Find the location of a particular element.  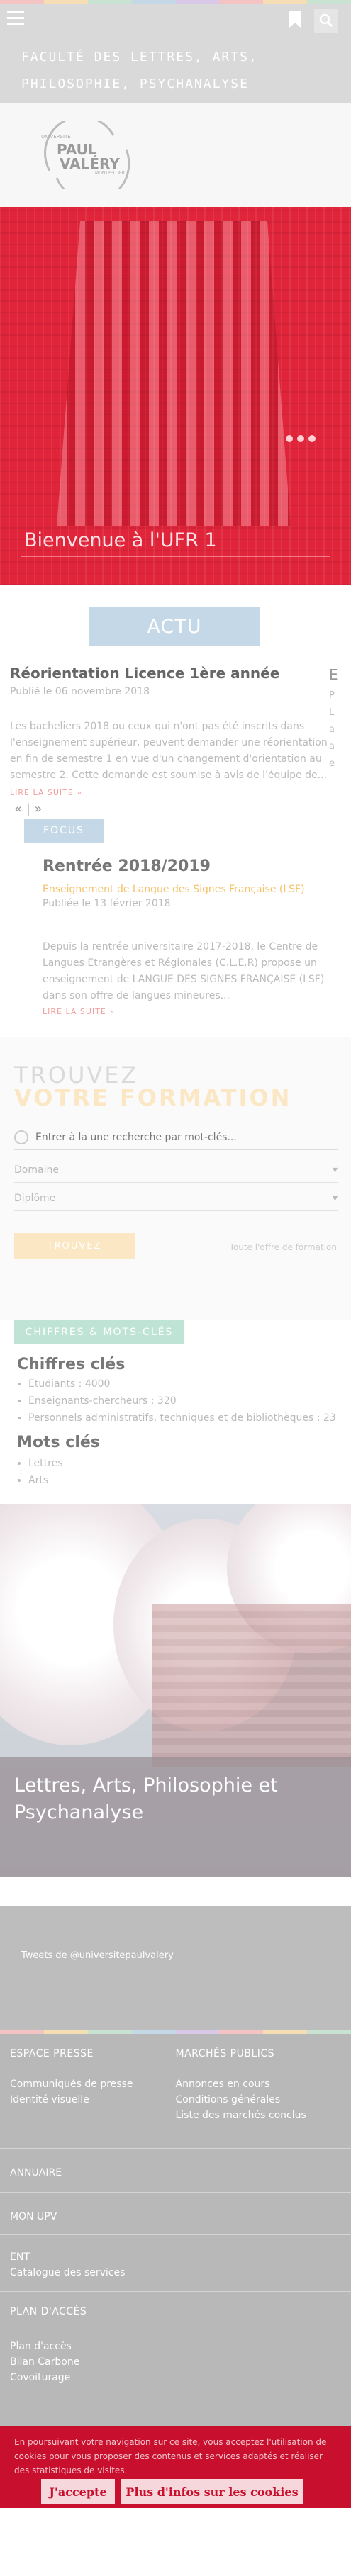

top-bar is located at coordinates (176, 22).